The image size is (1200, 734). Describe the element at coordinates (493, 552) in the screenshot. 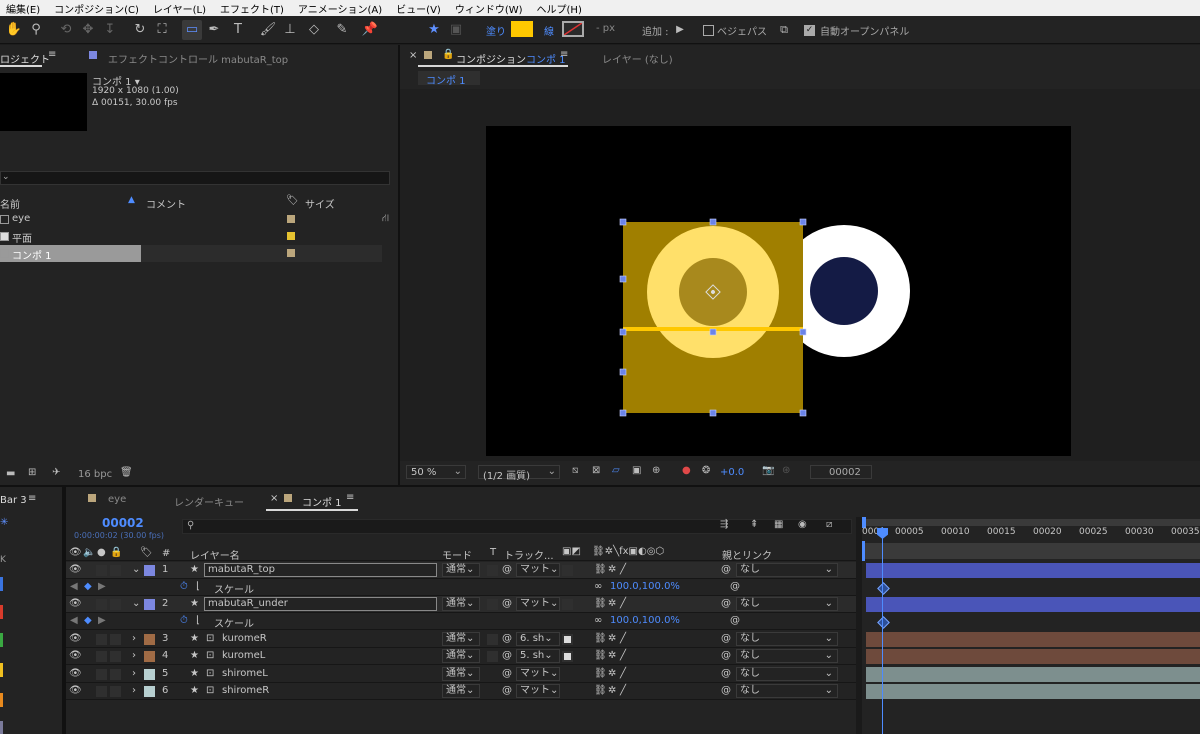

I see `col-t-header: T` at that location.